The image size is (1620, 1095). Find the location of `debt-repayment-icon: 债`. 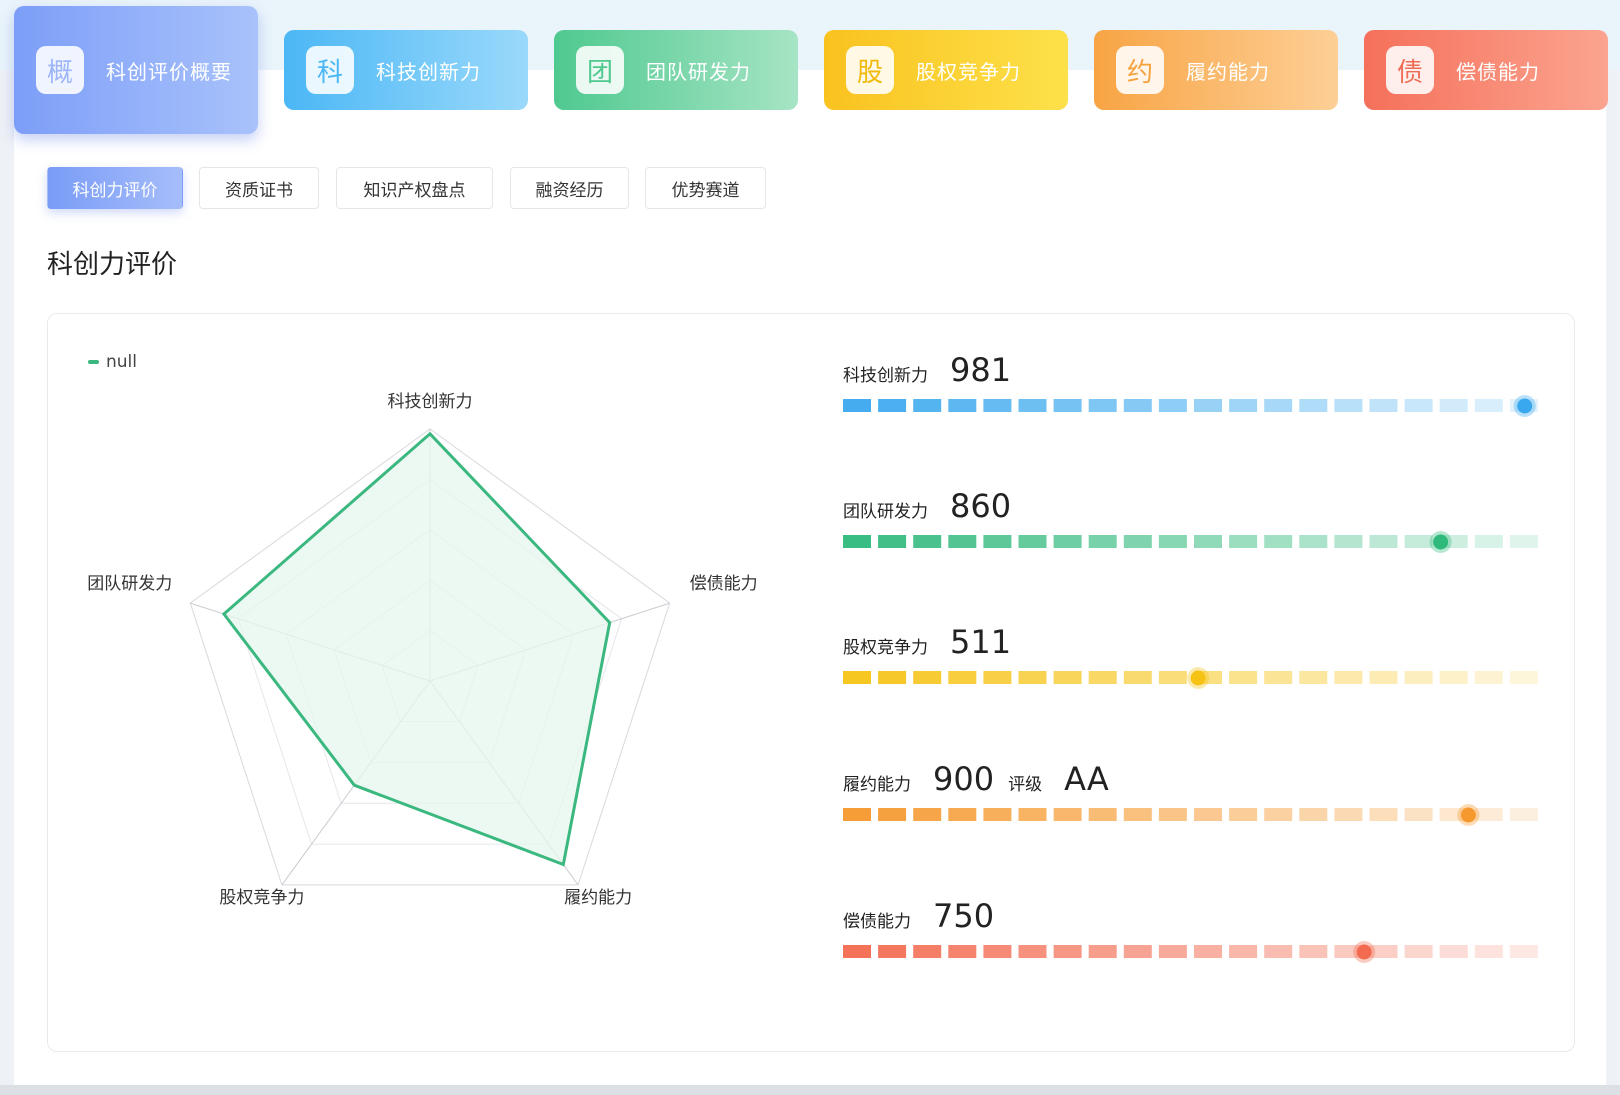

debt-repayment-icon: 债 is located at coordinates (1410, 70).